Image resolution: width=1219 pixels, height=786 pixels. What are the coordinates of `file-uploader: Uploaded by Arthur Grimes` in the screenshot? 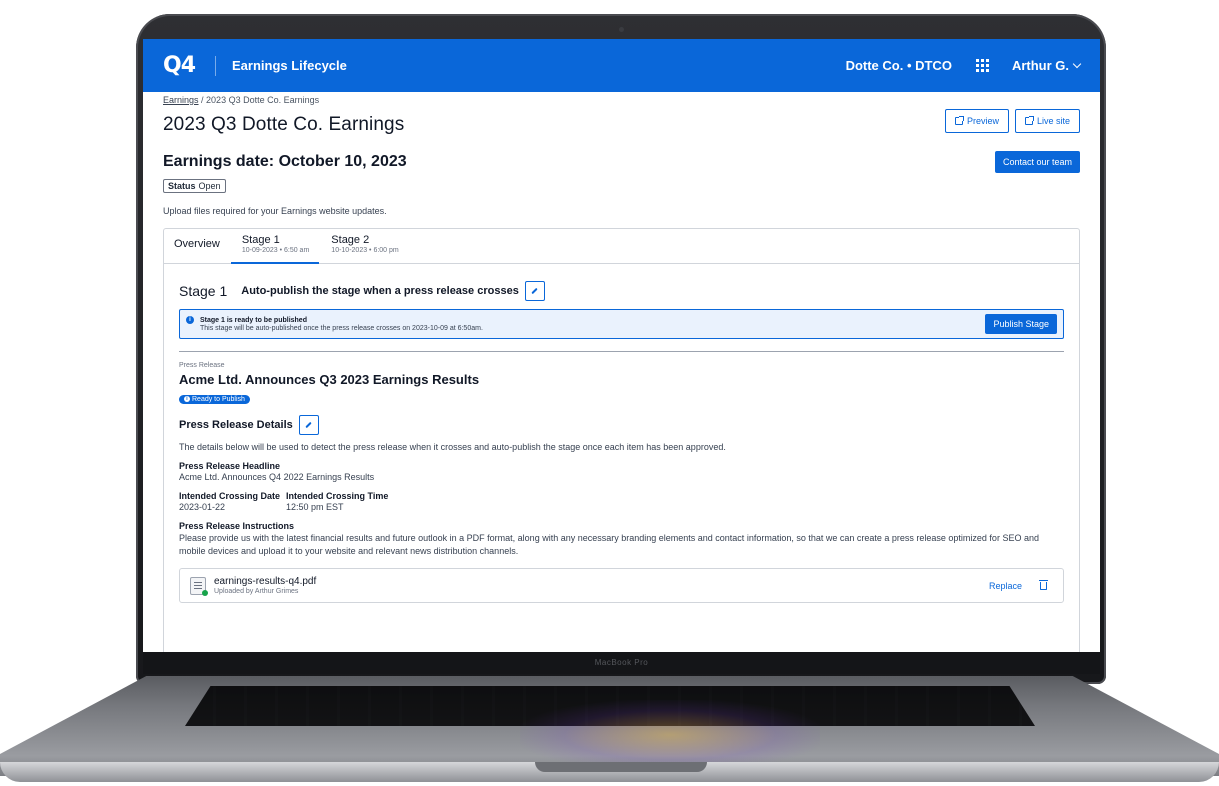 It's located at (256, 591).